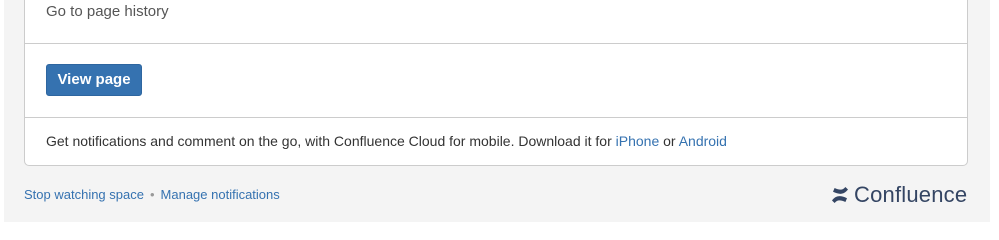 The width and height of the screenshot is (999, 240). What do you see at coordinates (638, 141) in the screenshot?
I see `iphone-link: iPhone` at bounding box center [638, 141].